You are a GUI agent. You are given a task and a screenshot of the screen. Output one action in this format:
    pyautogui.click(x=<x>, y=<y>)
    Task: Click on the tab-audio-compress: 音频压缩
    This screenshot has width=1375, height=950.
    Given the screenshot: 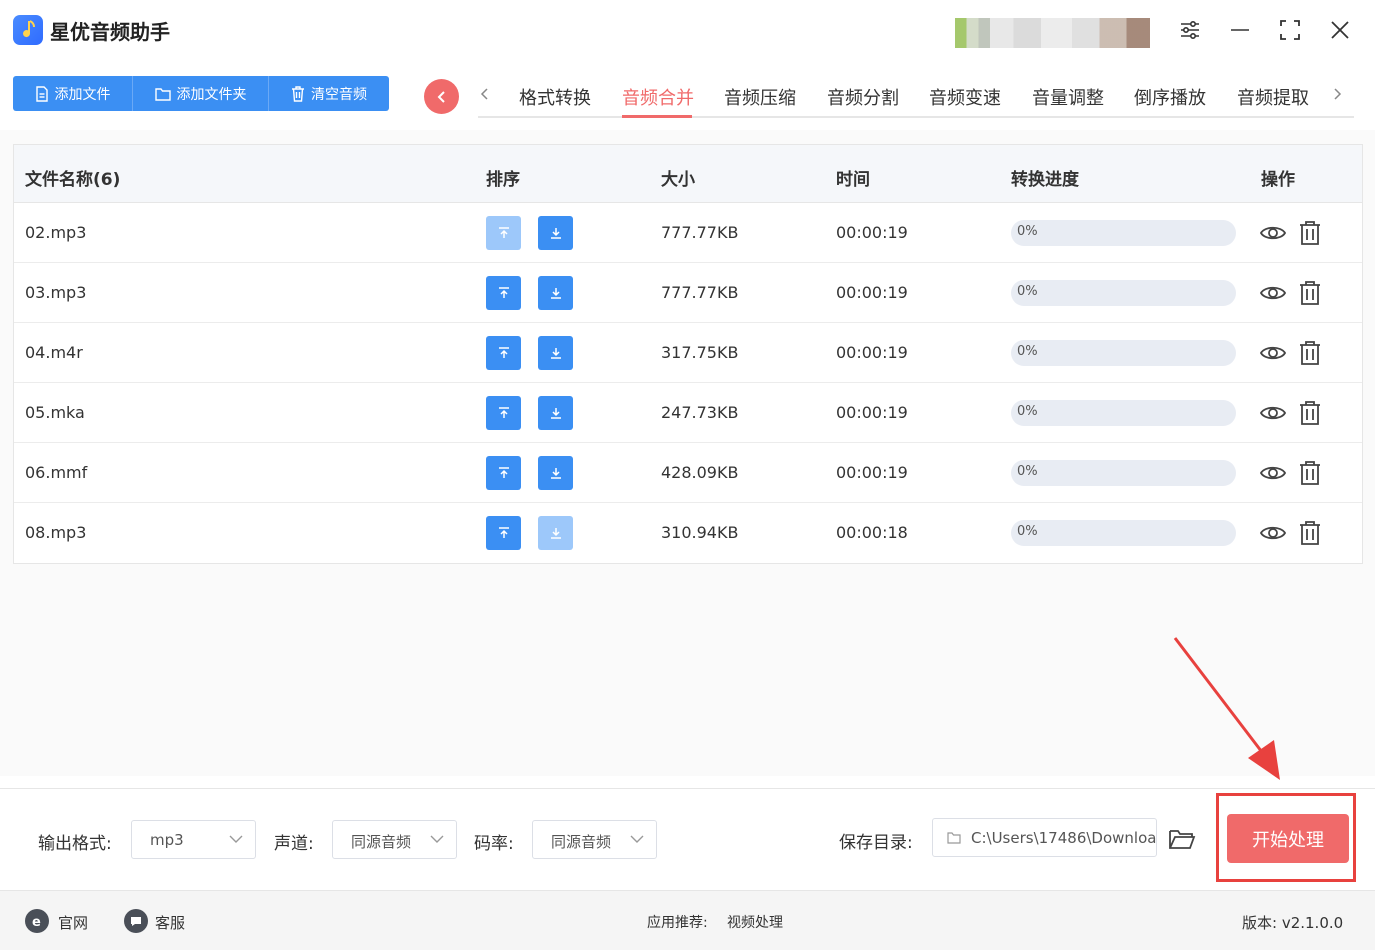 What is the action you would take?
    pyautogui.click(x=760, y=97)
    